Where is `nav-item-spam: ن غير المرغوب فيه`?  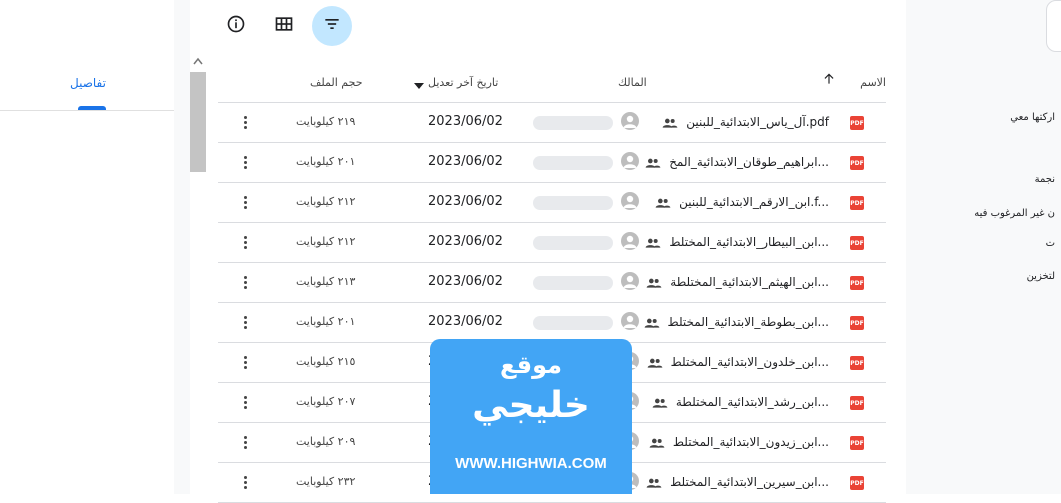
nav-item-spam: ن غير المرغوب فيه is located at coordinates (1014, 213).